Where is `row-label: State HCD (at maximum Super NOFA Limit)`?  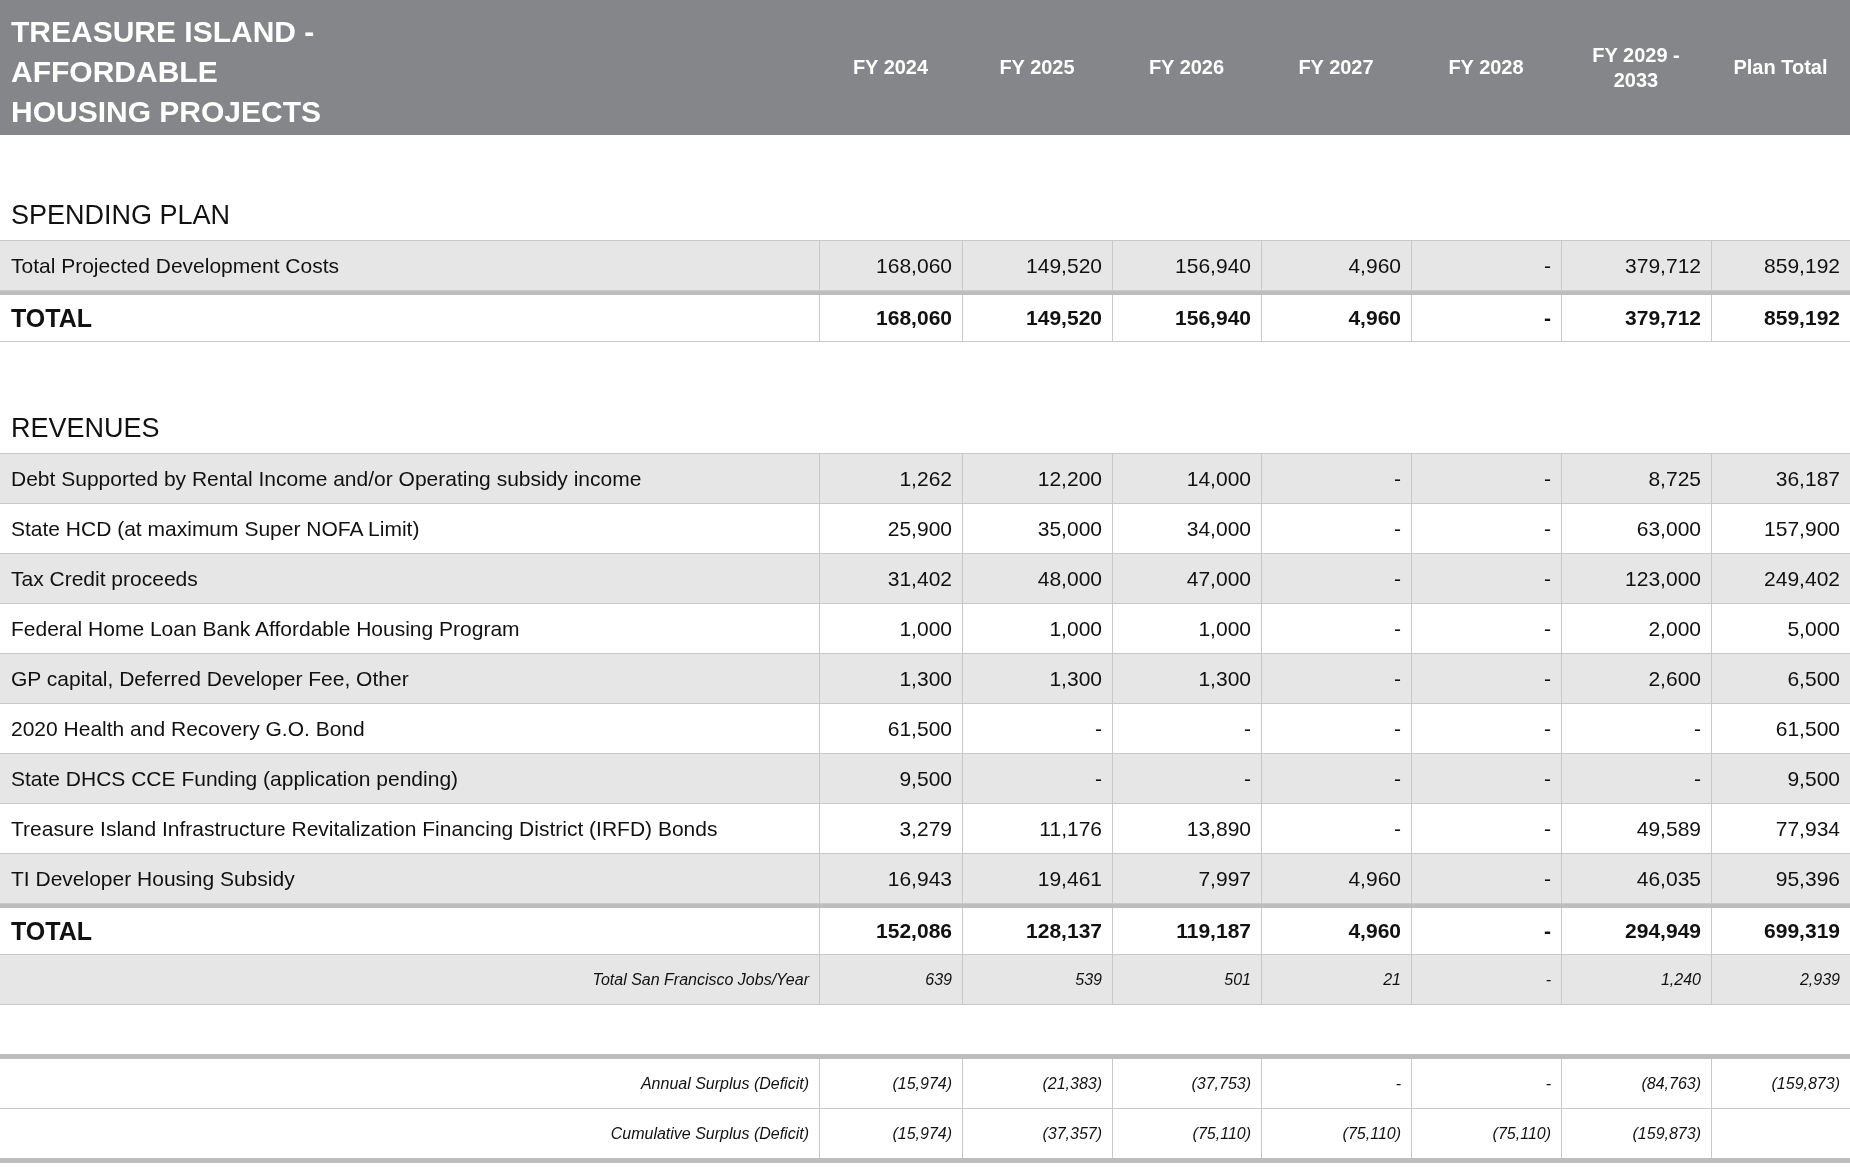
row-label: State HCD (at maximum Super NOFA Limit) is located at coordinates (215, 528).